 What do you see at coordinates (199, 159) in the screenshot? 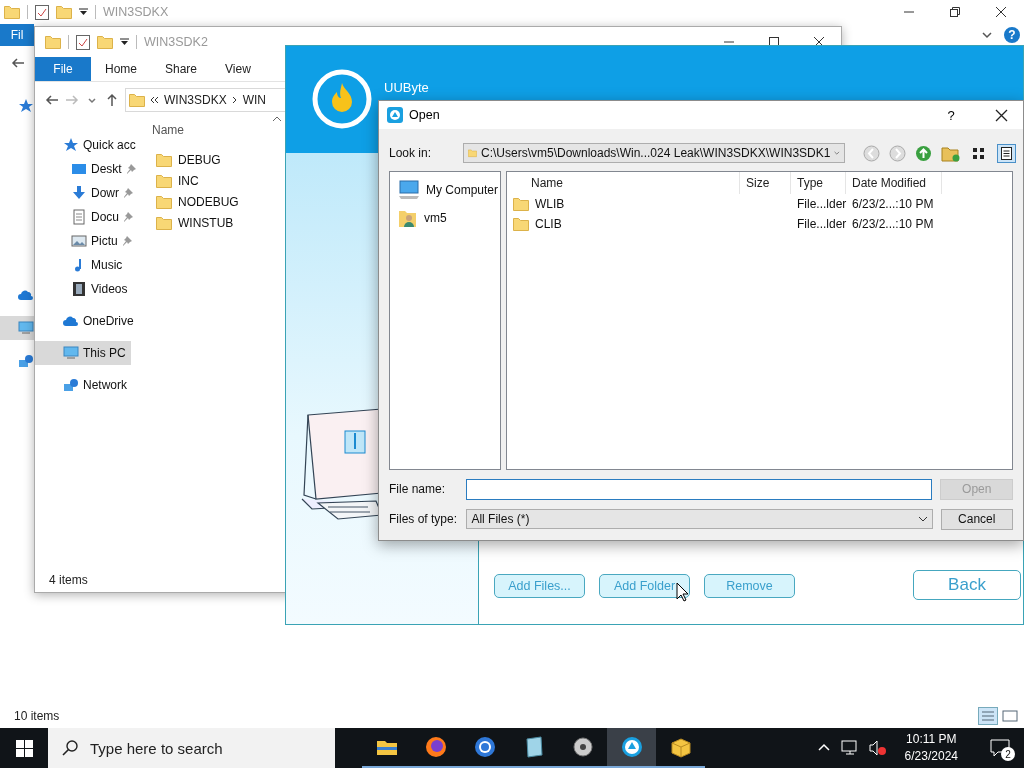
I see `file-name: DEBUG` at bounding box center [199, 159].